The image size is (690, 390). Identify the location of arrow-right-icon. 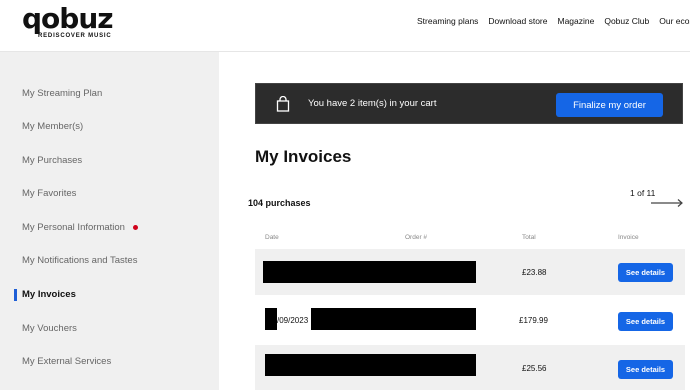
(667, 203).